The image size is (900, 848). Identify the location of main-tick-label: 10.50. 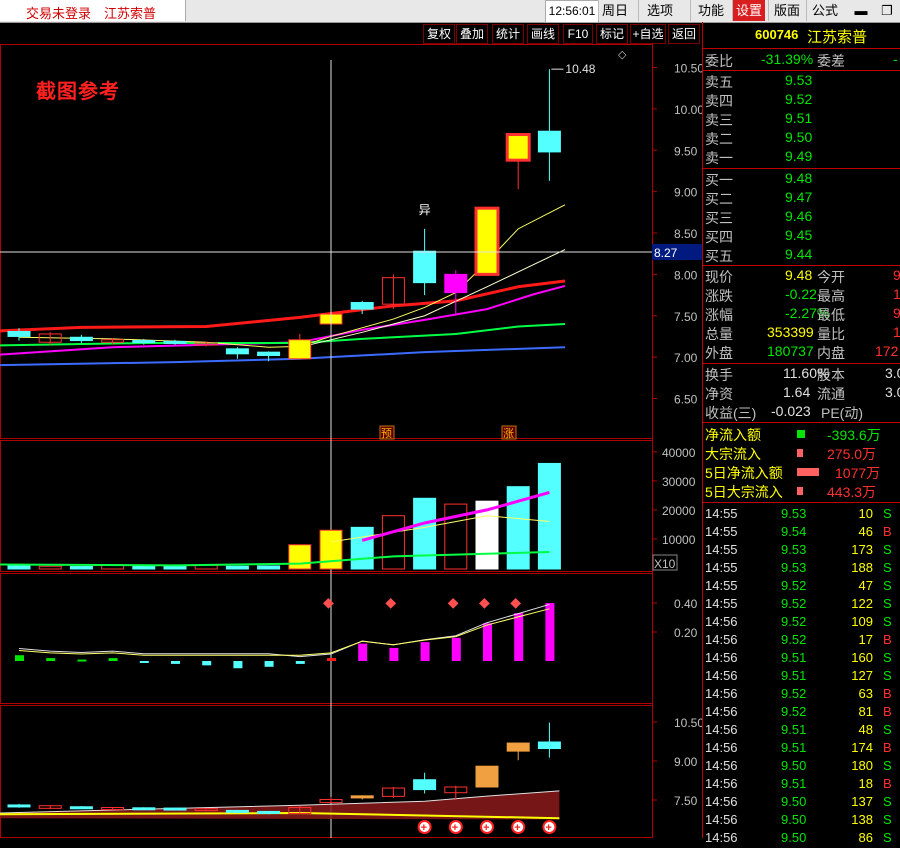
(688, 69).